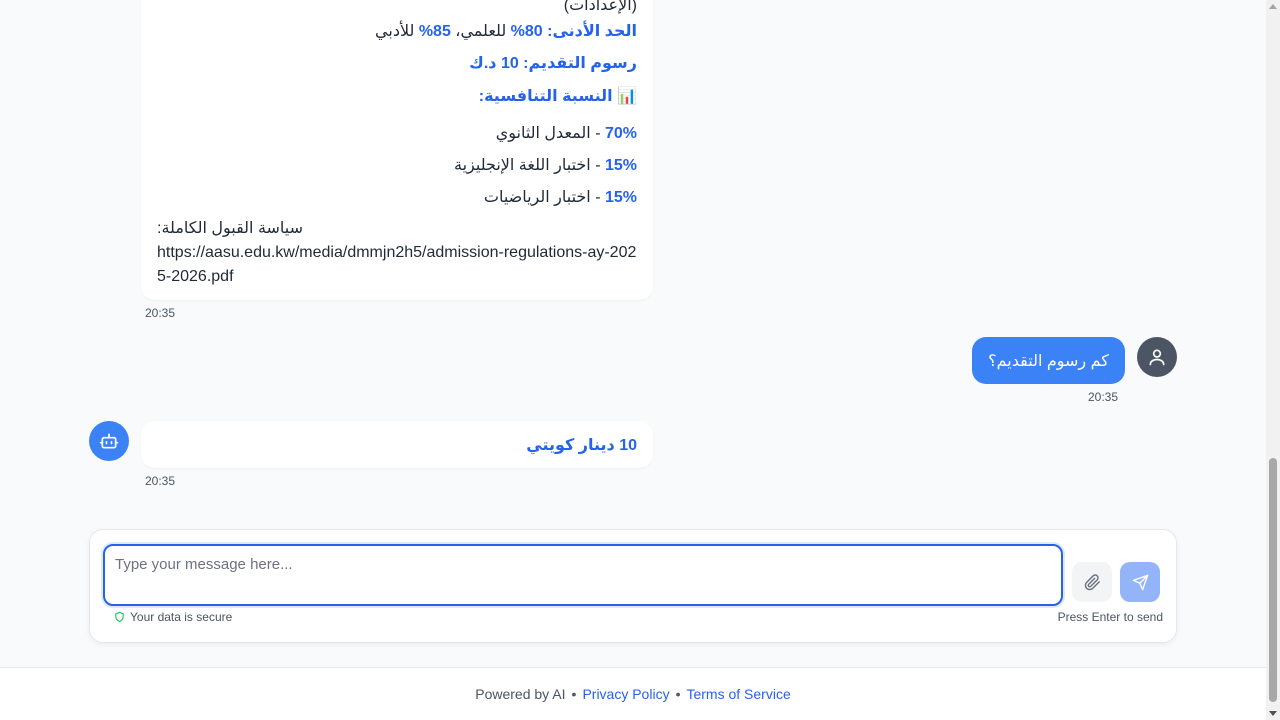  Describe the element at coordinates (397, 444) in the screenshot. I see `bot-message-fee-answer: 10 دينار كويتي` at that location.